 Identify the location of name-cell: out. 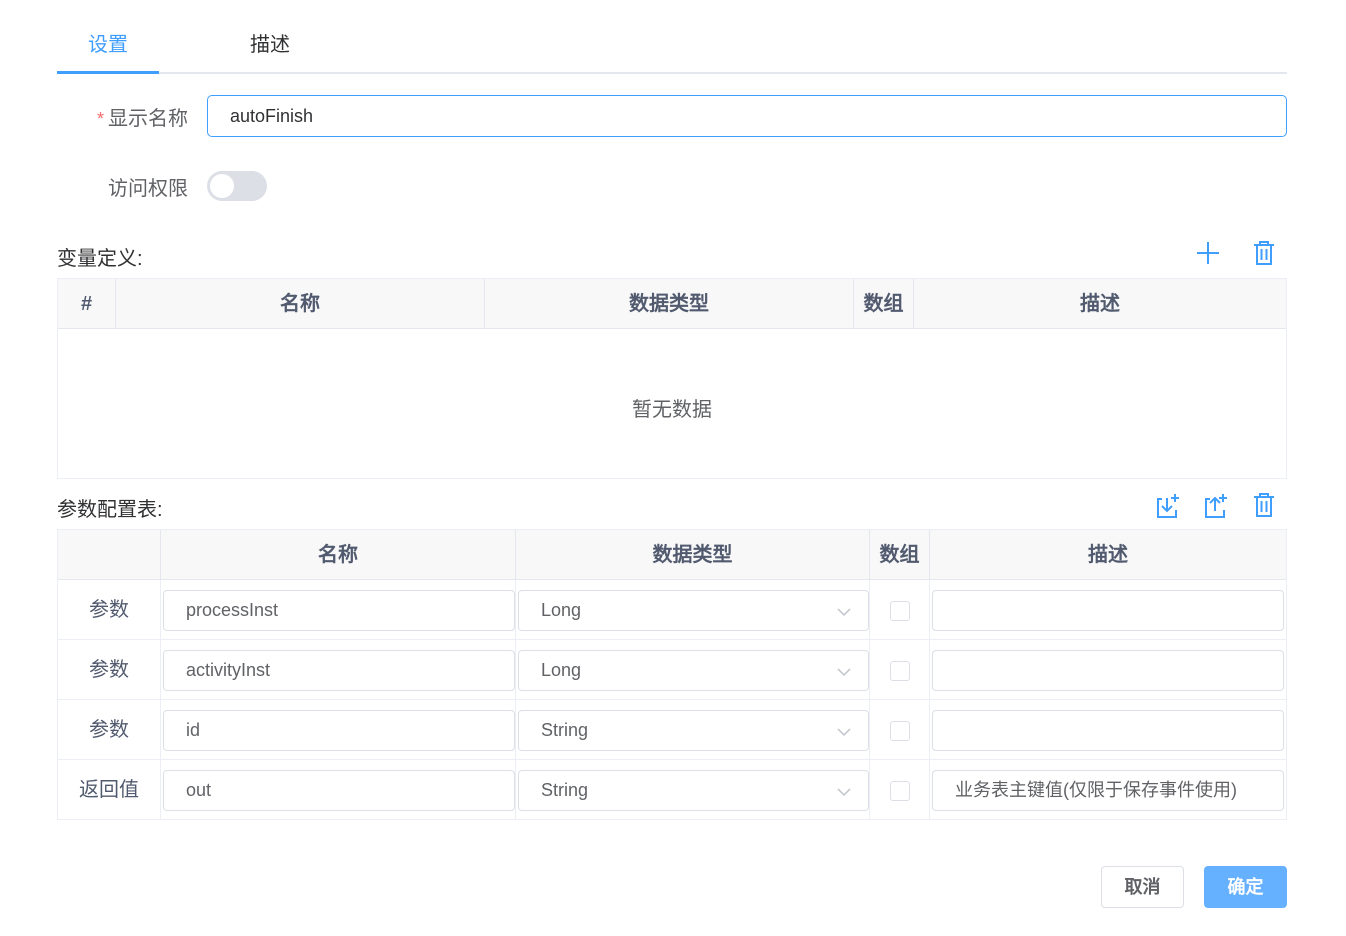
(338, 790).